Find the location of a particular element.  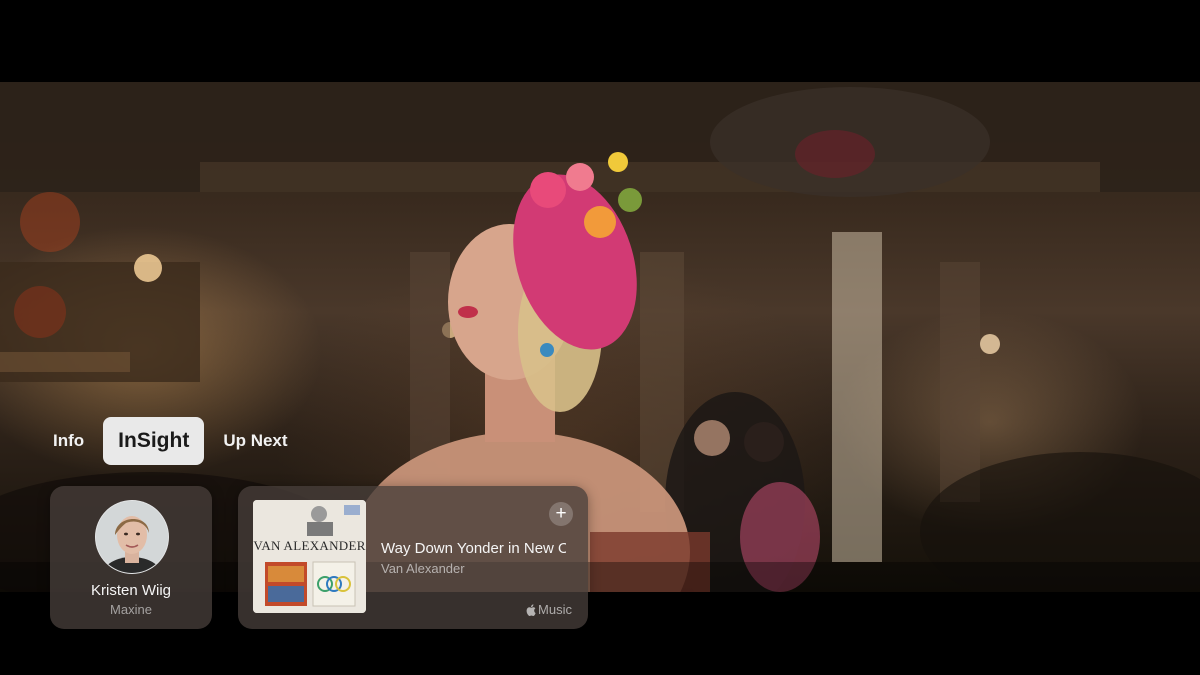

insight-tab-bar: Info InSight Up Next is located at coordinates (170, 441).